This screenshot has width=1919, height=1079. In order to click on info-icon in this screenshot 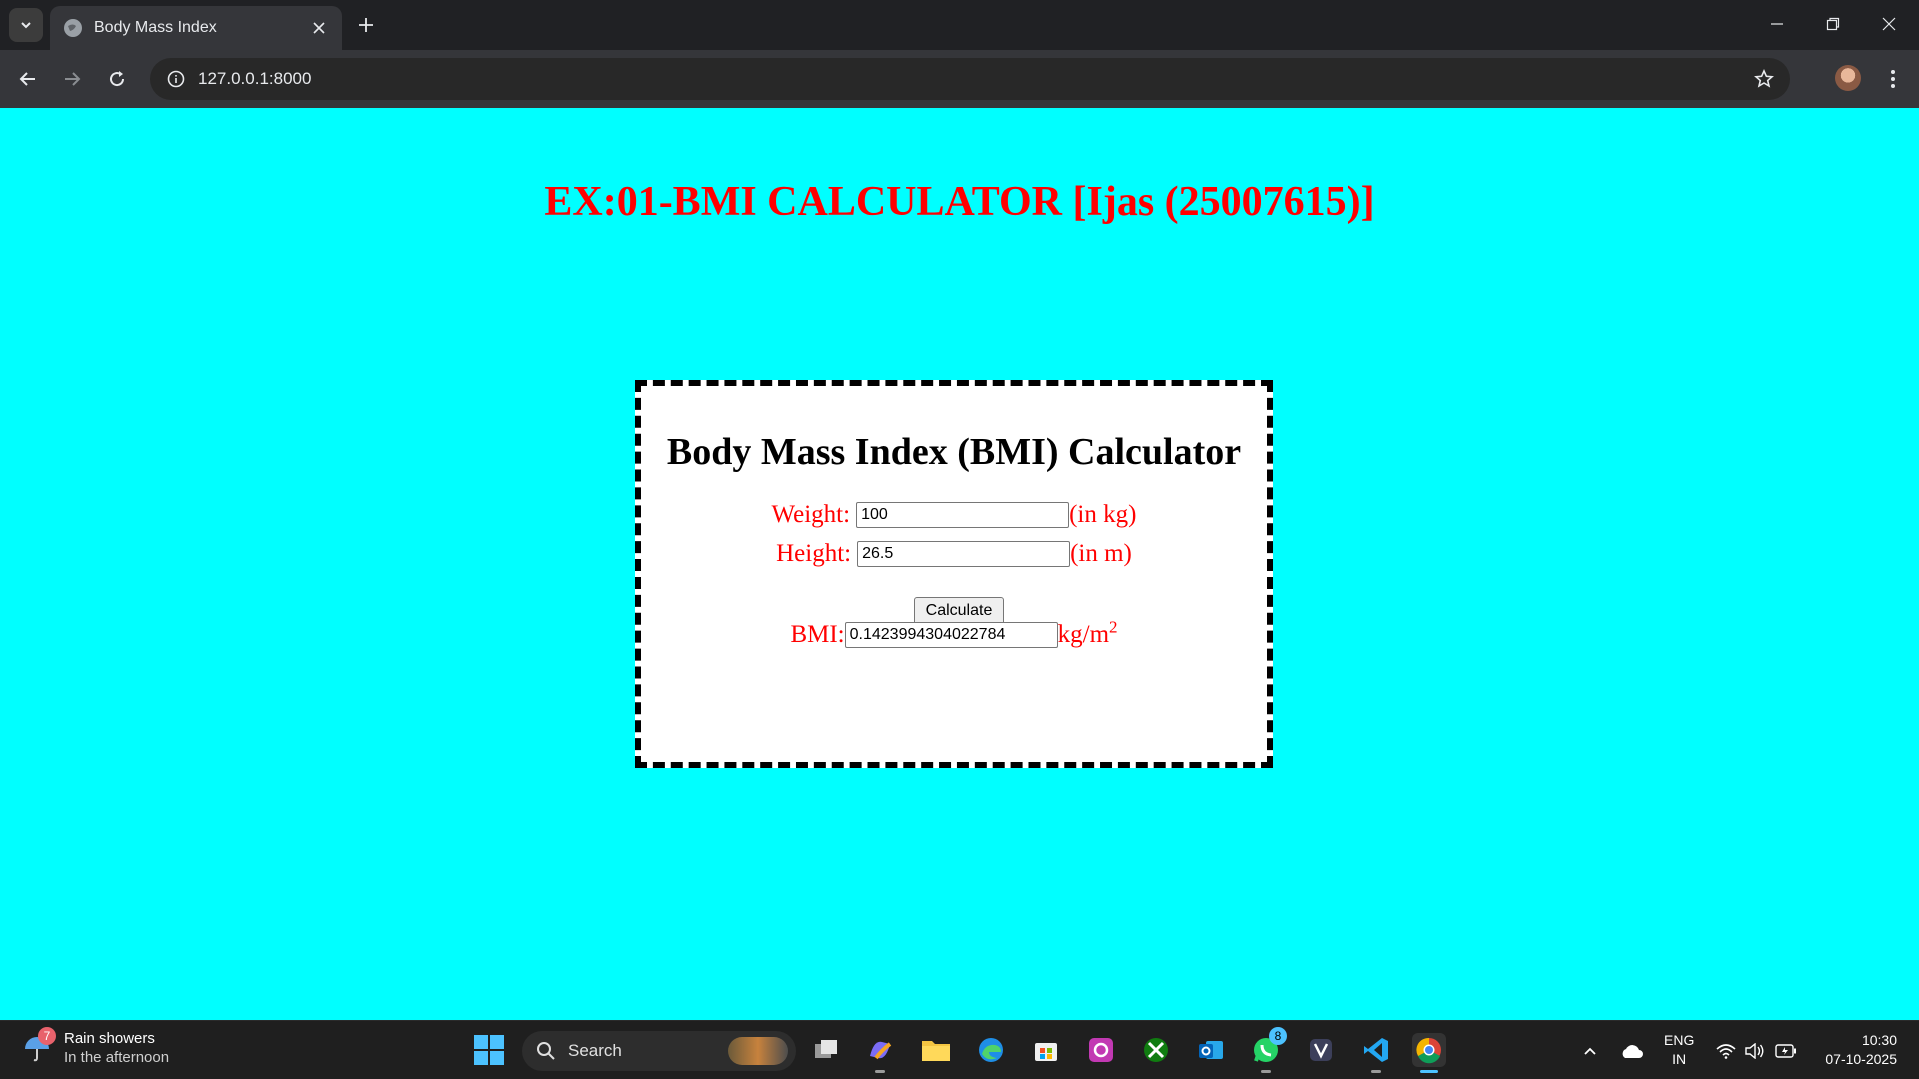, I will do `click(176, 79)`.